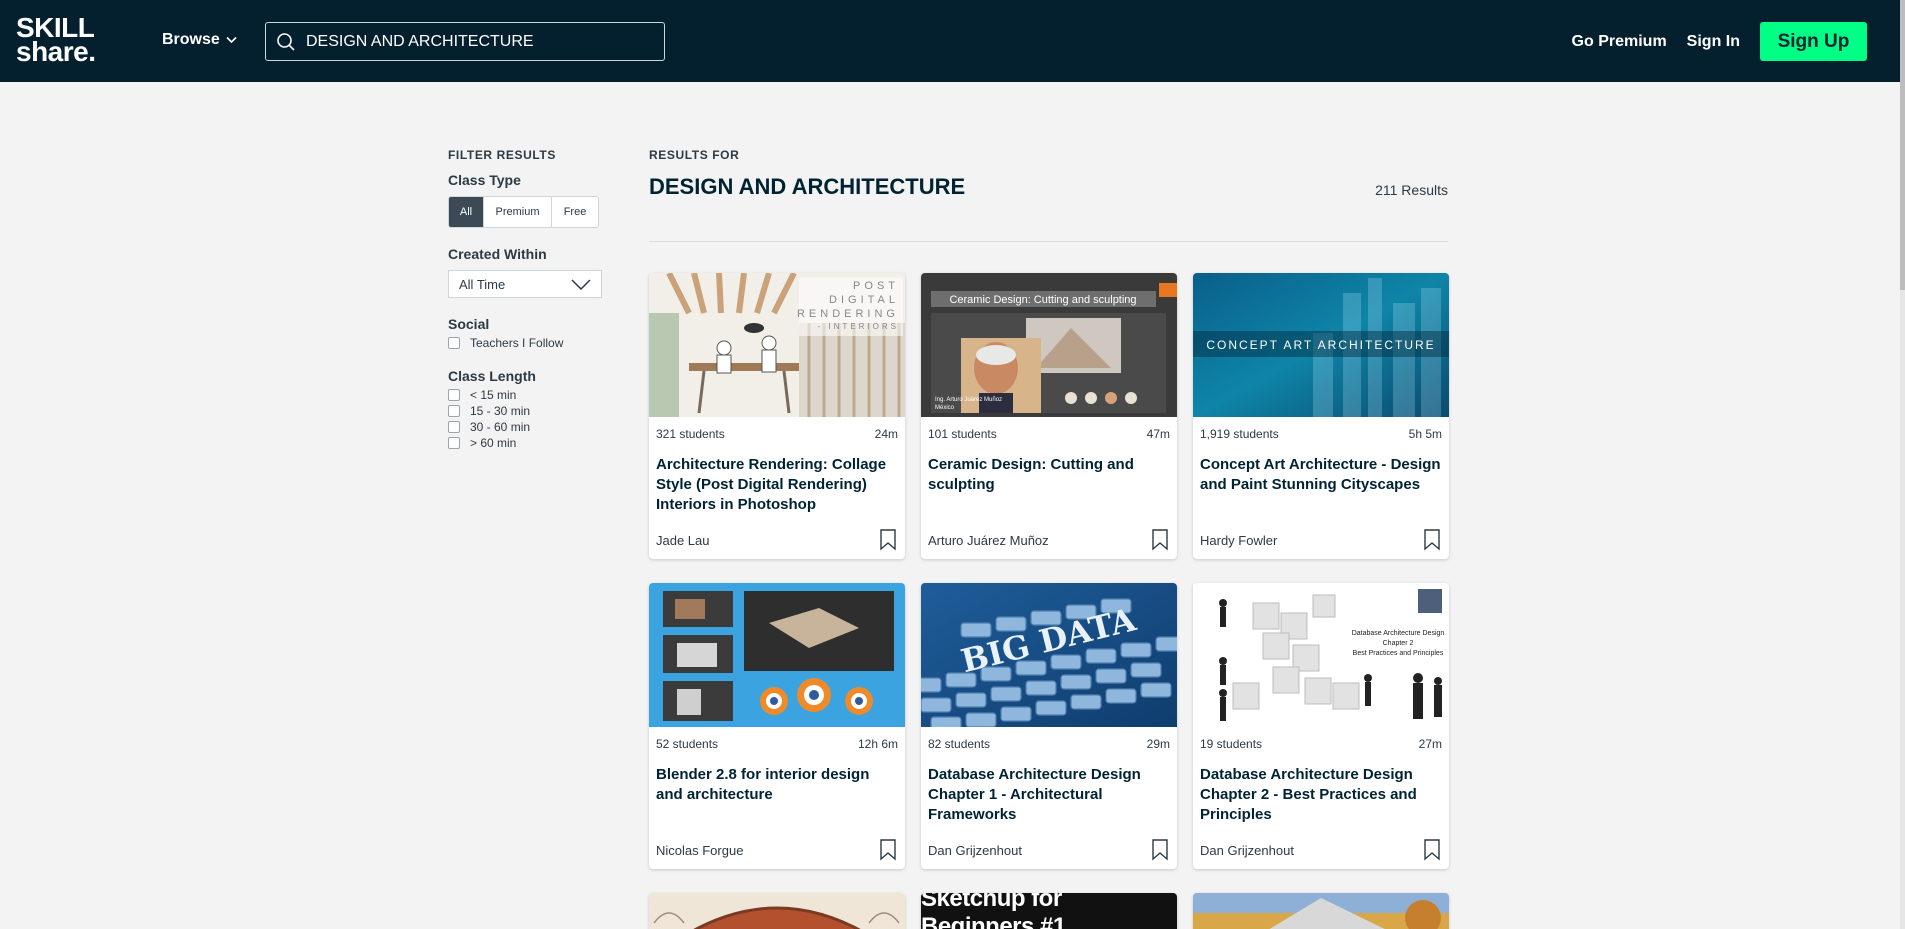 This screenshot has width=1905, height=929. What do you see at coordinates (777, 345) in the screenshot?
I see `class-thumbnail: POST DIGITAL RENDERING - INTERIORS` at bounding box center [777, 345].